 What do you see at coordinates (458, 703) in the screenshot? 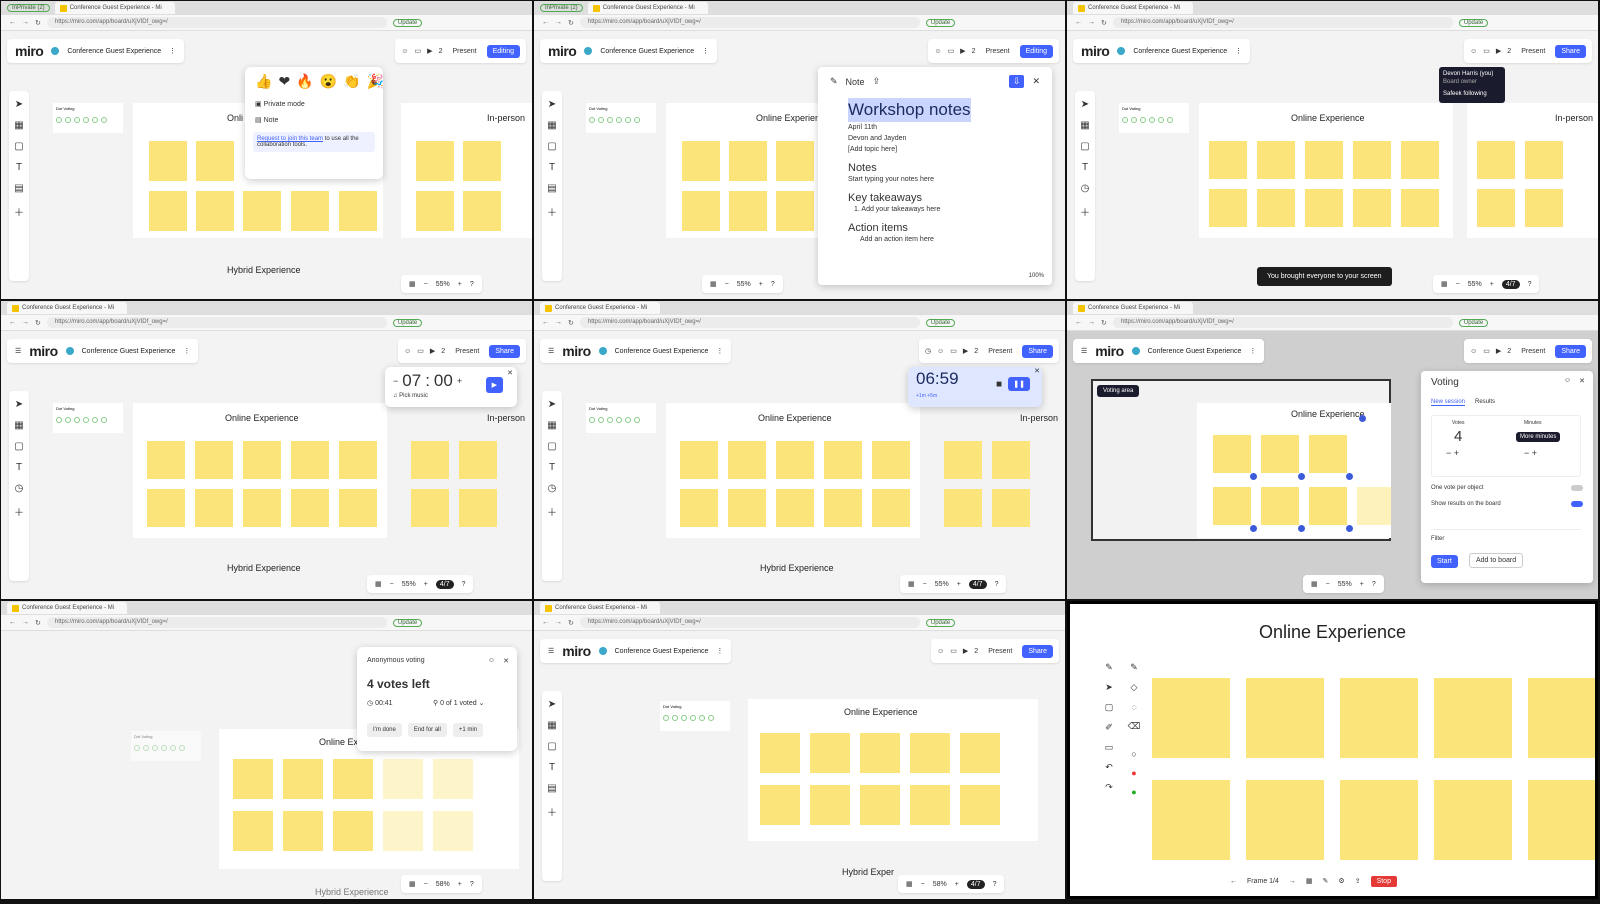
I see `voted-status: ⚲ 0 of 1 voted ⌄` at bounding box center [458, 703].